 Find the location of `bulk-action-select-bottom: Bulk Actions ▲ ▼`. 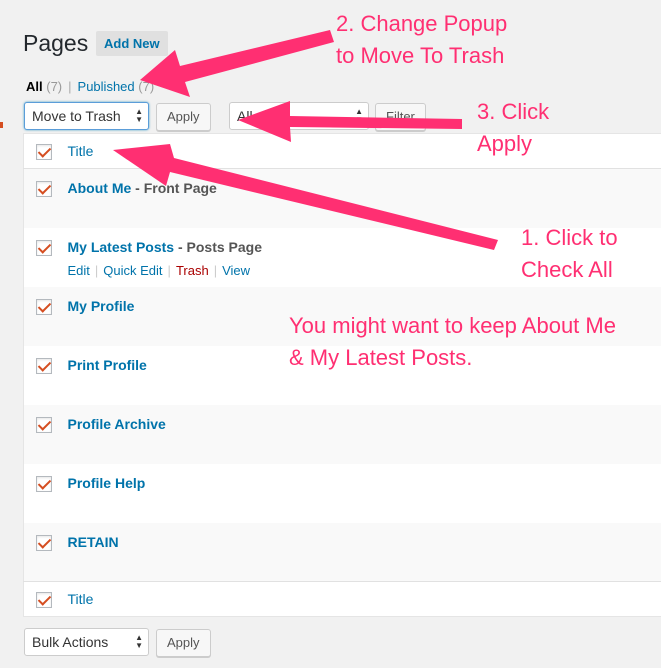

bulk-action-select-bottom: Bulk Actions ▲ ▼ is located at coordinates (86, 642).